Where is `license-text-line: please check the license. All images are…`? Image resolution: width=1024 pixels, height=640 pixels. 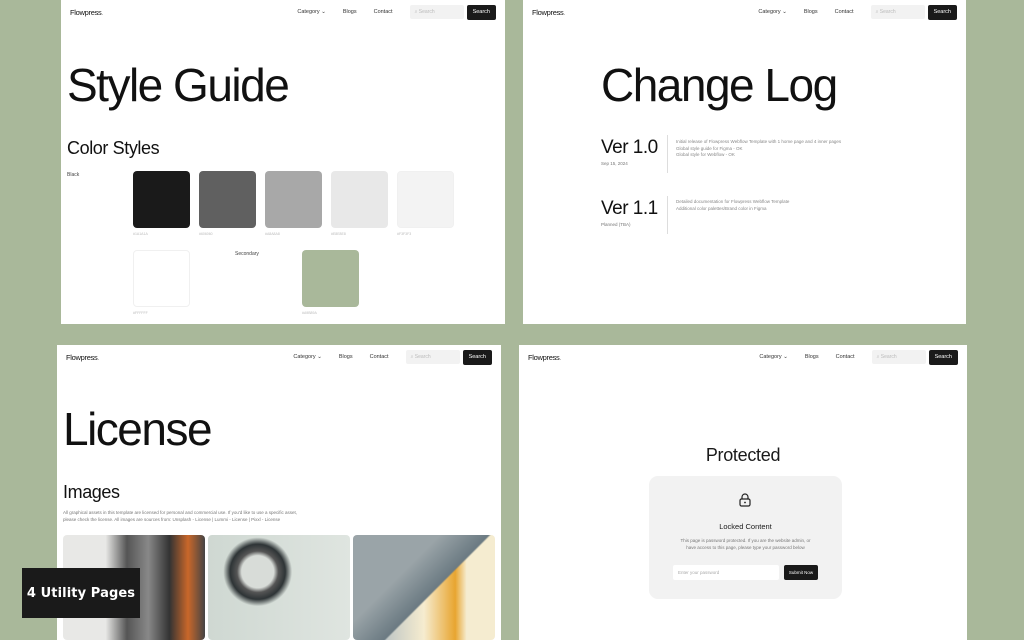
license-text-line: please check the license. All images are… is located at coordinates (172, 519).